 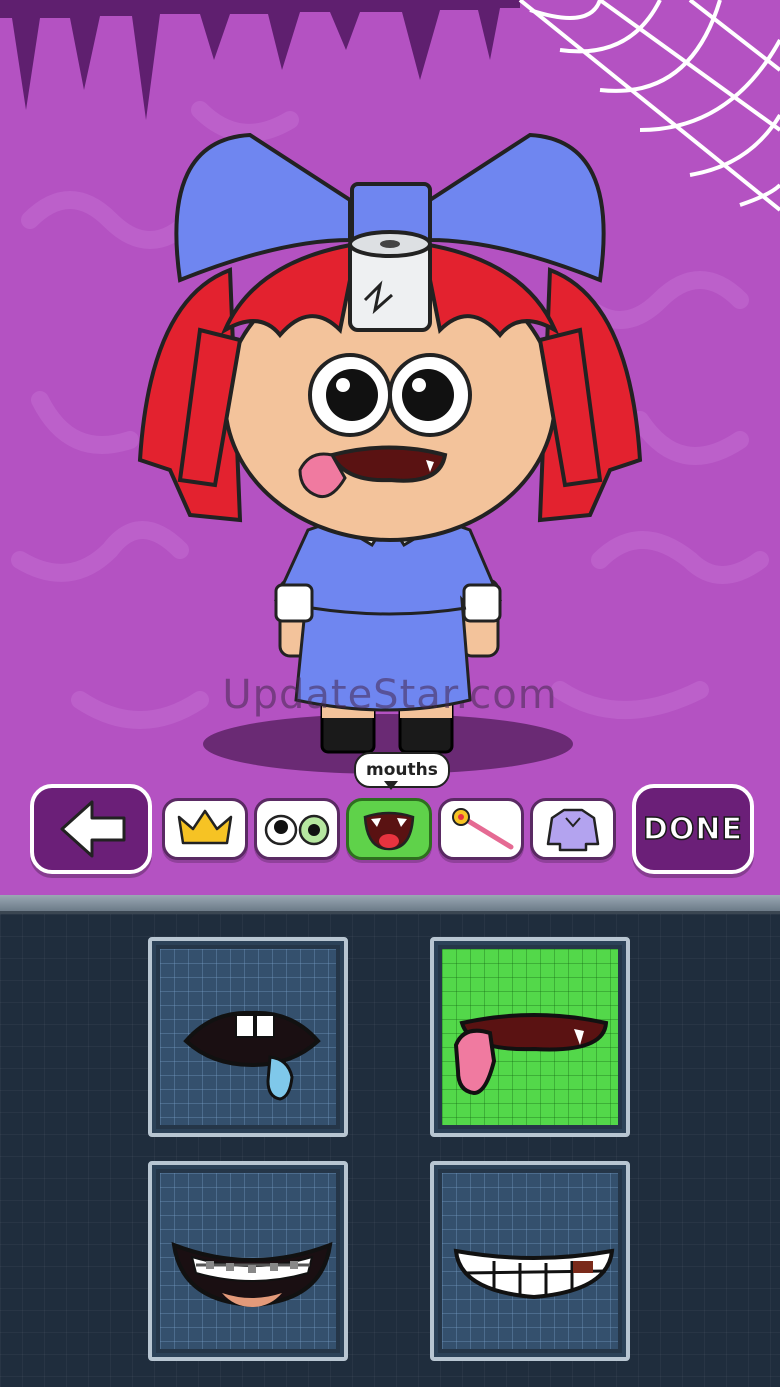 I want to click on cave-drips, so click(x=260, y=60).